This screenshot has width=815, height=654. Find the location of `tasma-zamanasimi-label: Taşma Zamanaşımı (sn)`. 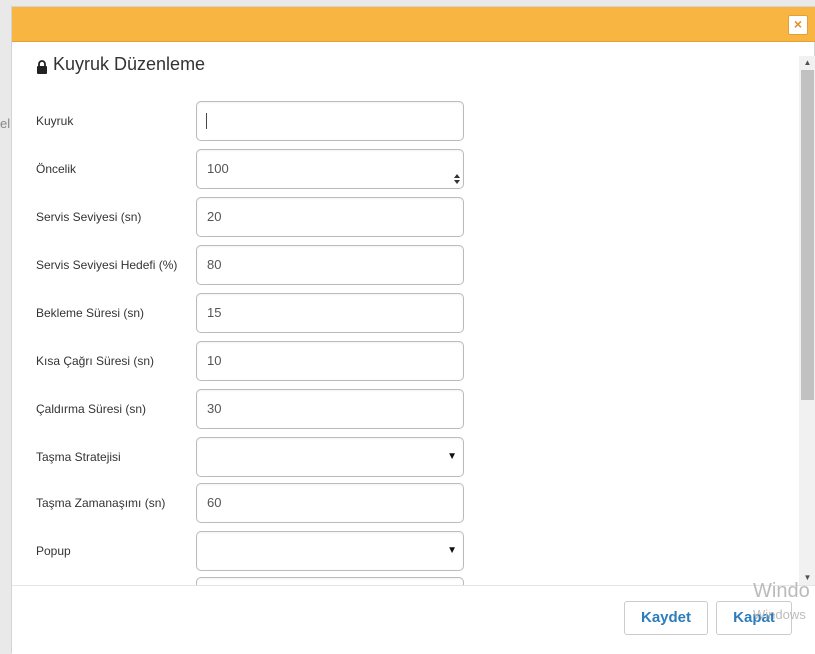

tasma-zamanasimi-label: Taşma Zamanaşımı (sn) is located at coordinates (101, 503).